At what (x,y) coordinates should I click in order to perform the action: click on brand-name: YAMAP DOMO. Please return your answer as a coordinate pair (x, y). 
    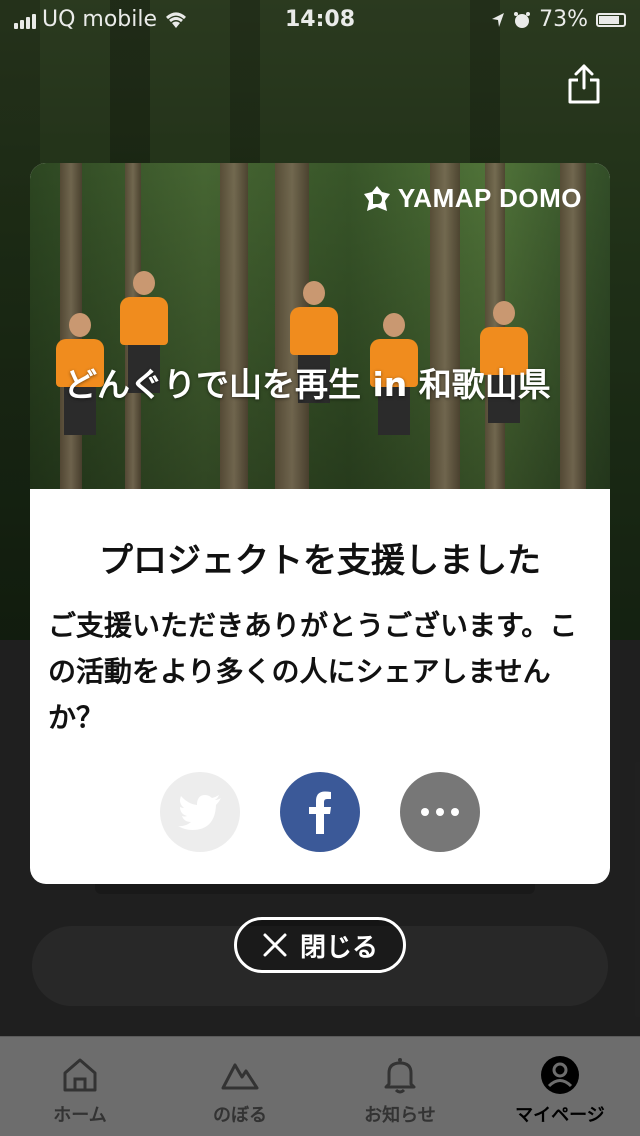
    Looking at the image, I should click on (489, 198).